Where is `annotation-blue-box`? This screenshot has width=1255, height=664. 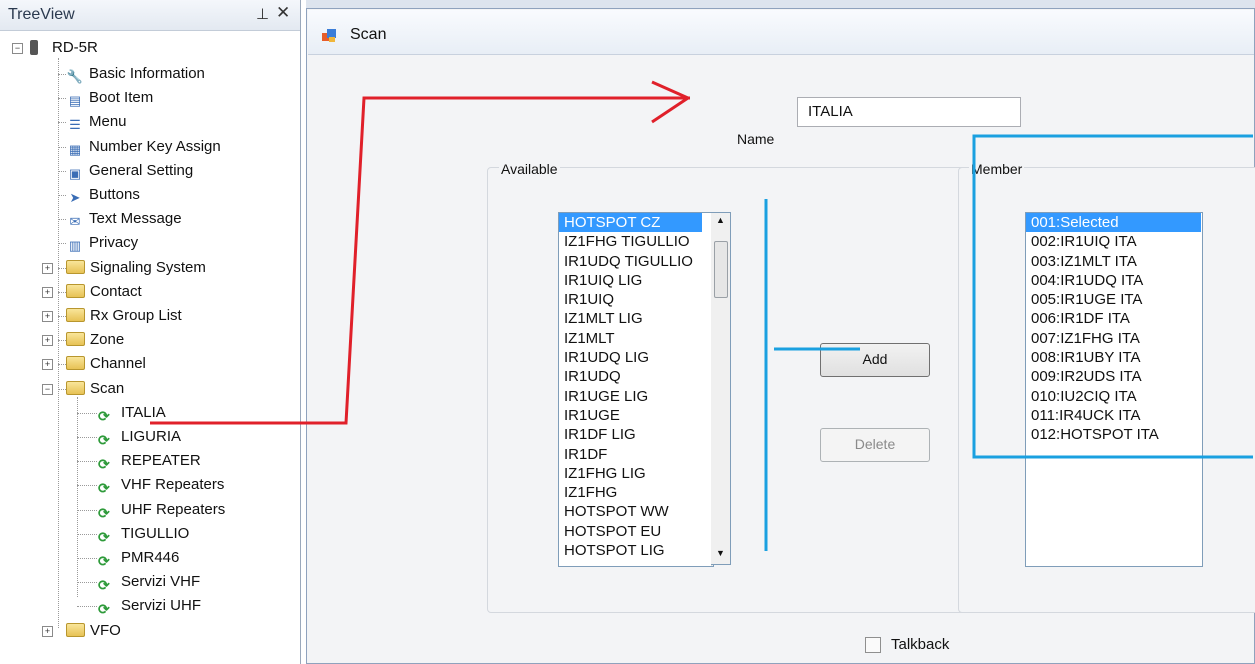 annotation-blue-box is located at coordinates (1112, 296).